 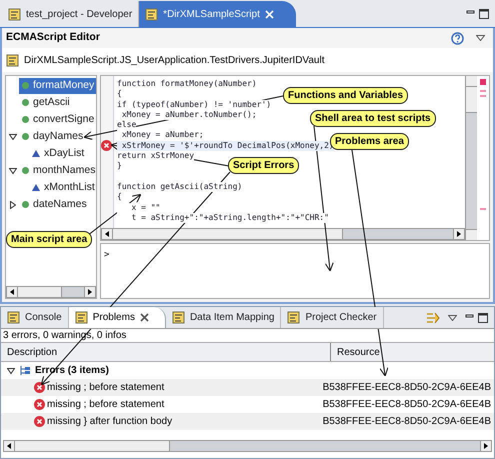 I want to click on outline-item: dayNames, so click(x=52, y=136).